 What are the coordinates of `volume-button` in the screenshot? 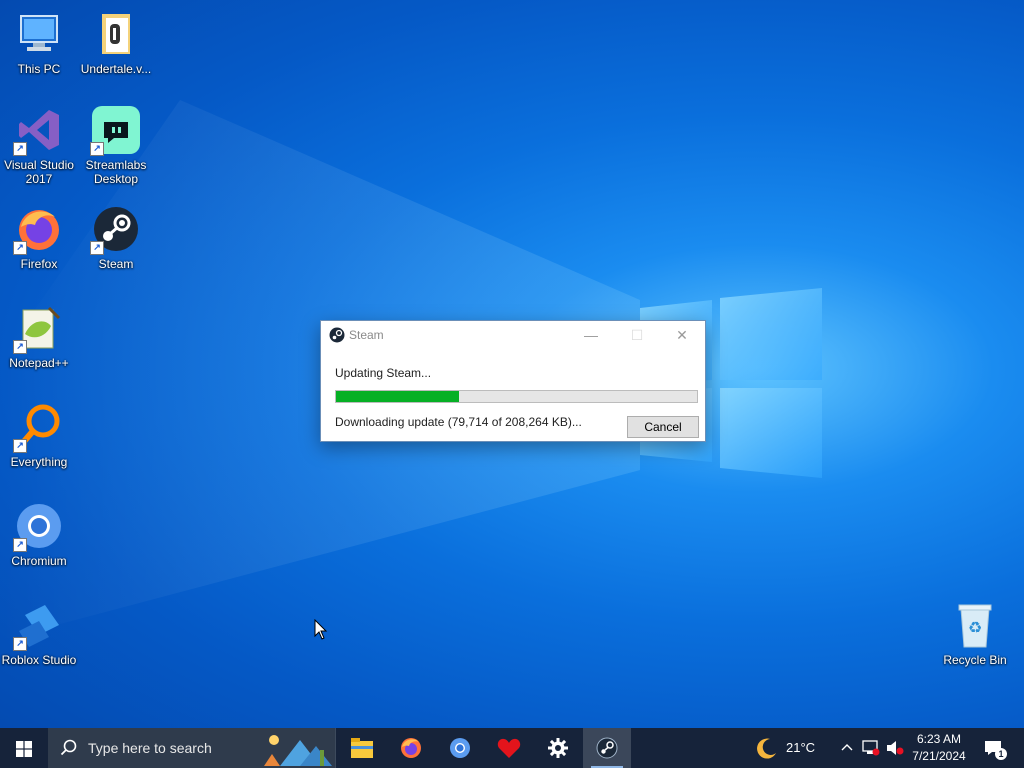 It's located at (895, 748).